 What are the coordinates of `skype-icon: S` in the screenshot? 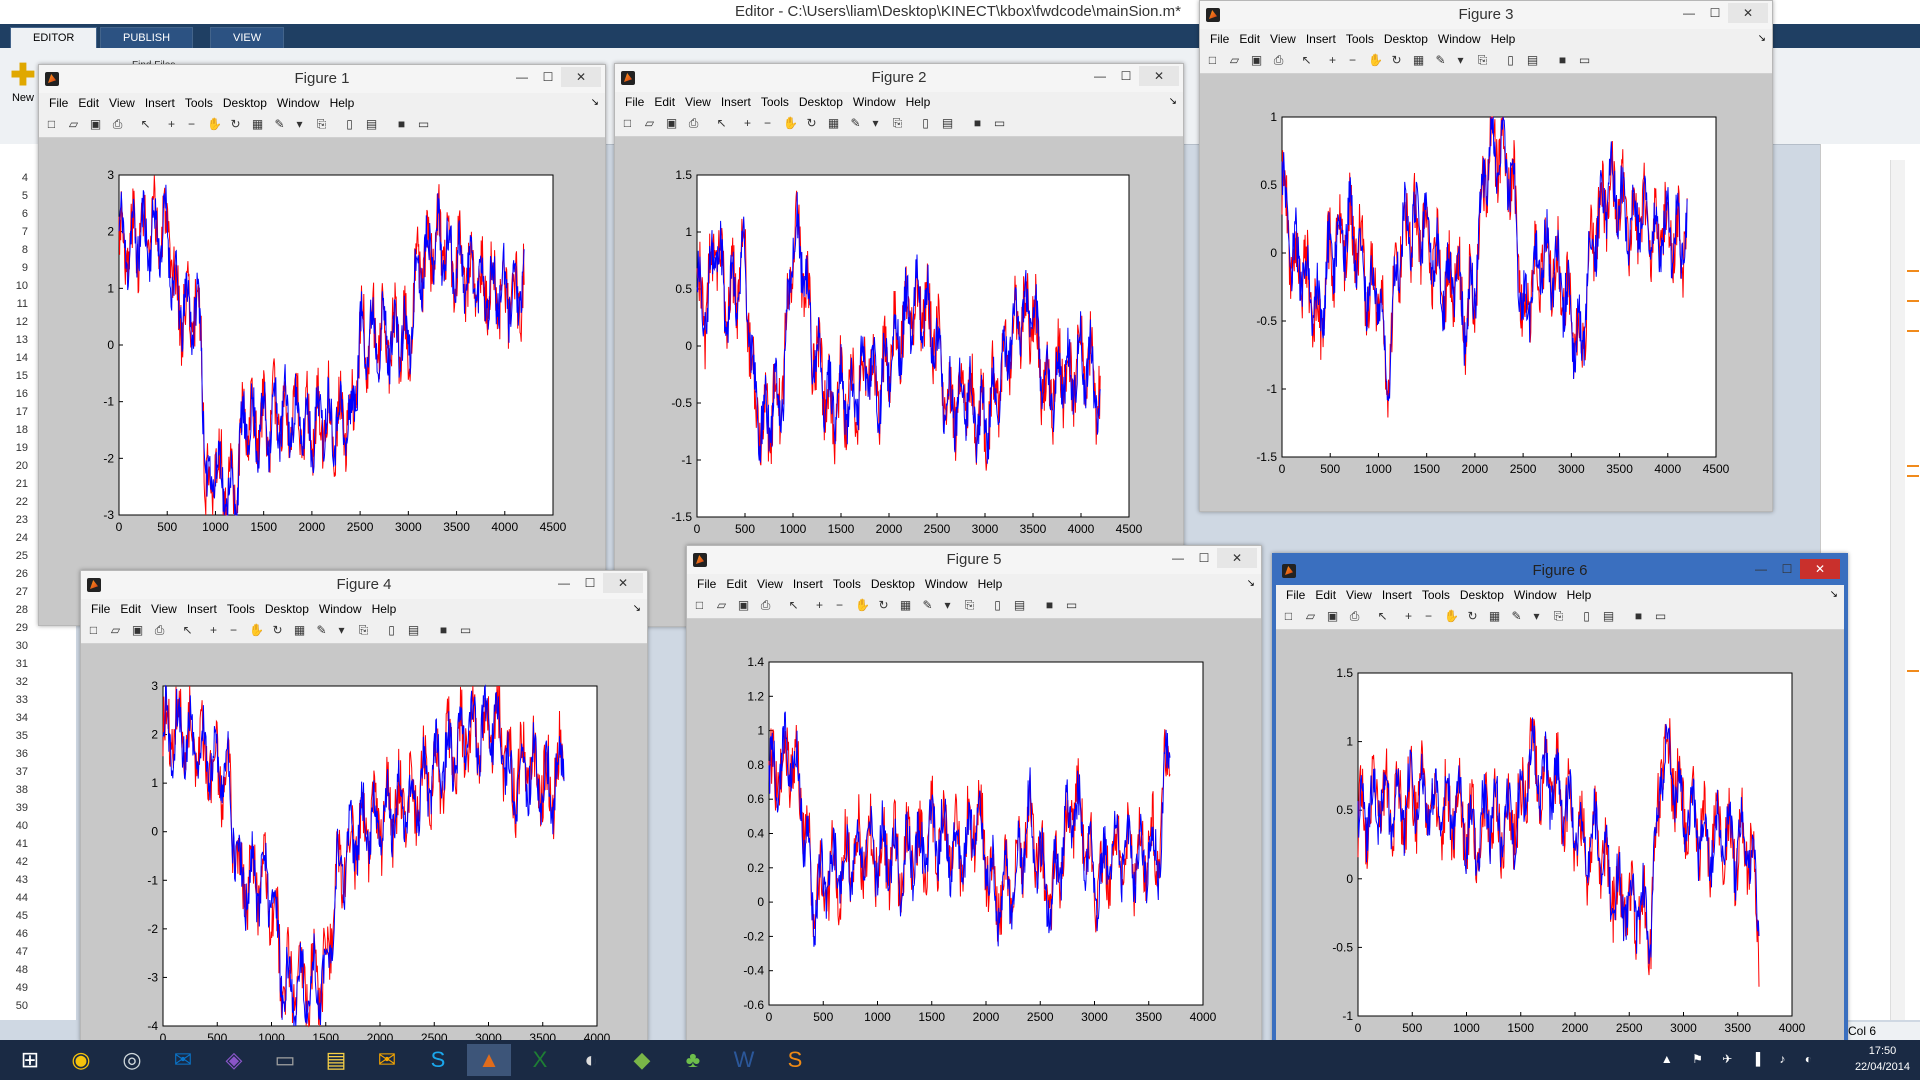 It's located at (438, 1060).